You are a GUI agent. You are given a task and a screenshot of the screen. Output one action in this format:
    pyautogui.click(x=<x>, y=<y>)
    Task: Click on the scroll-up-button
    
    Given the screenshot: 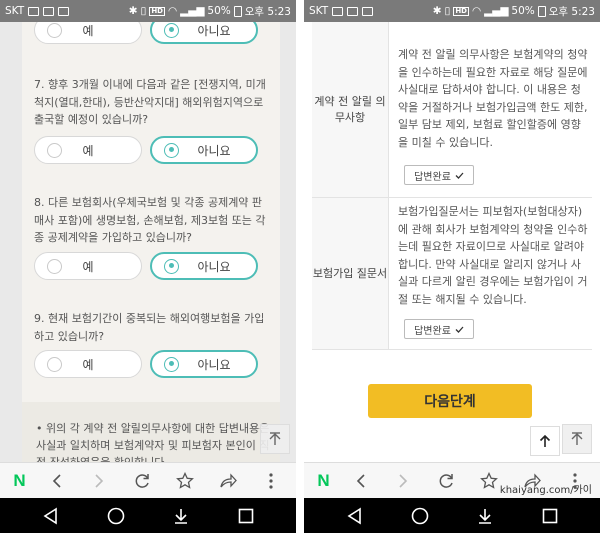 What is the action you would take?
    pyautogui.click(x=545, y=441)
    